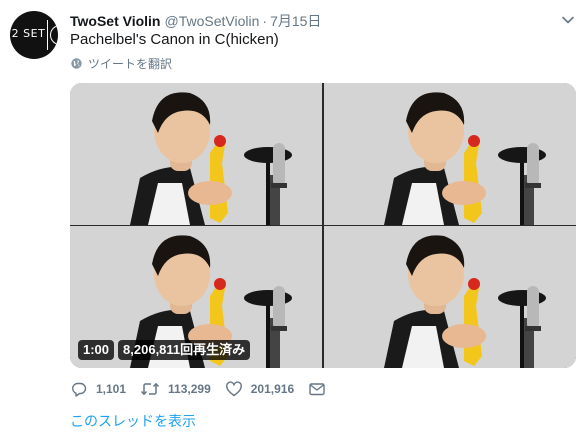 The height and width of the screenshot is (438, 587). I want to click on like-count: 201,916, so click(272, 389).